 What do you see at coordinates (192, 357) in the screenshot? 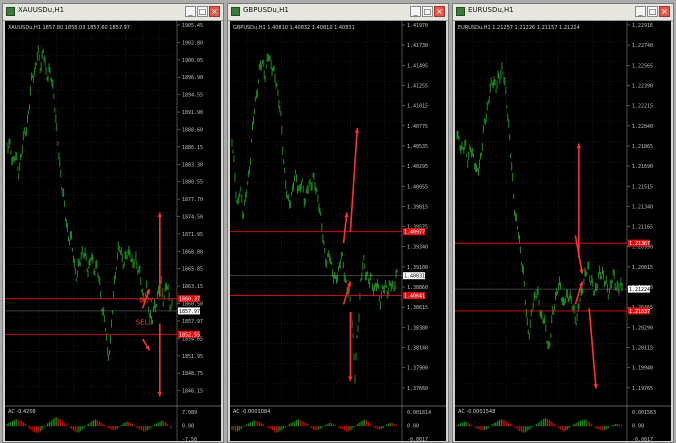
I see `y-tick-label: 1851.95` at bounding box center [192, 357].